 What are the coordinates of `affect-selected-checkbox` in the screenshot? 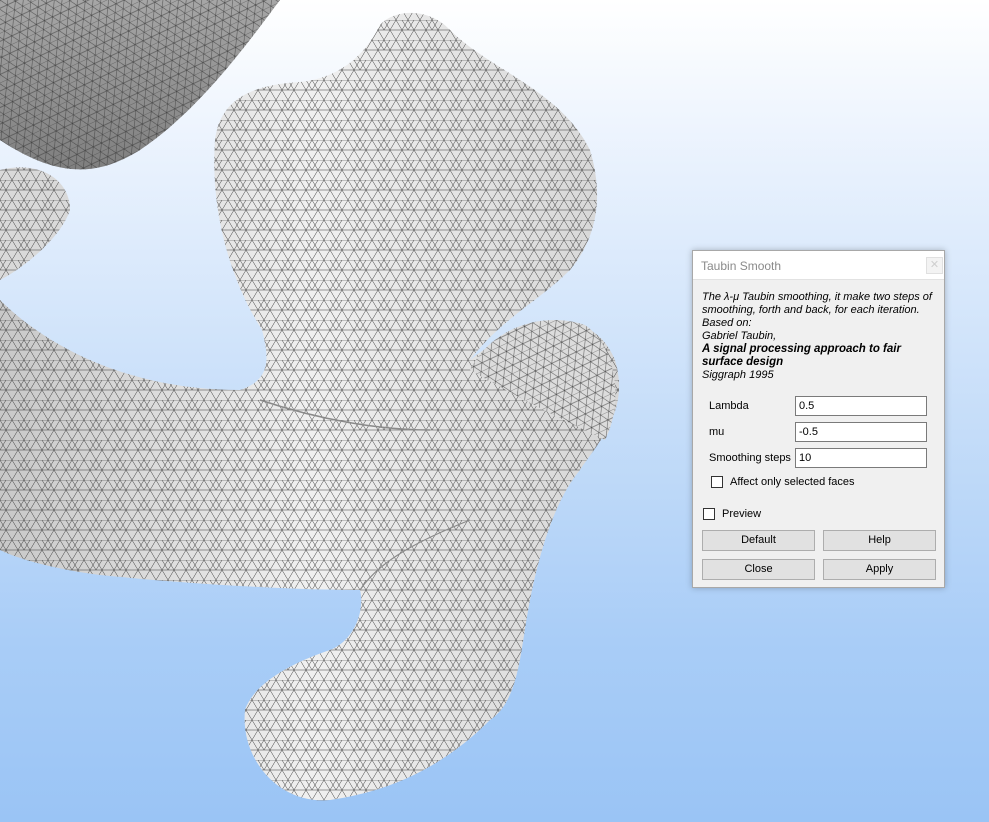 It's located at (717, 482).